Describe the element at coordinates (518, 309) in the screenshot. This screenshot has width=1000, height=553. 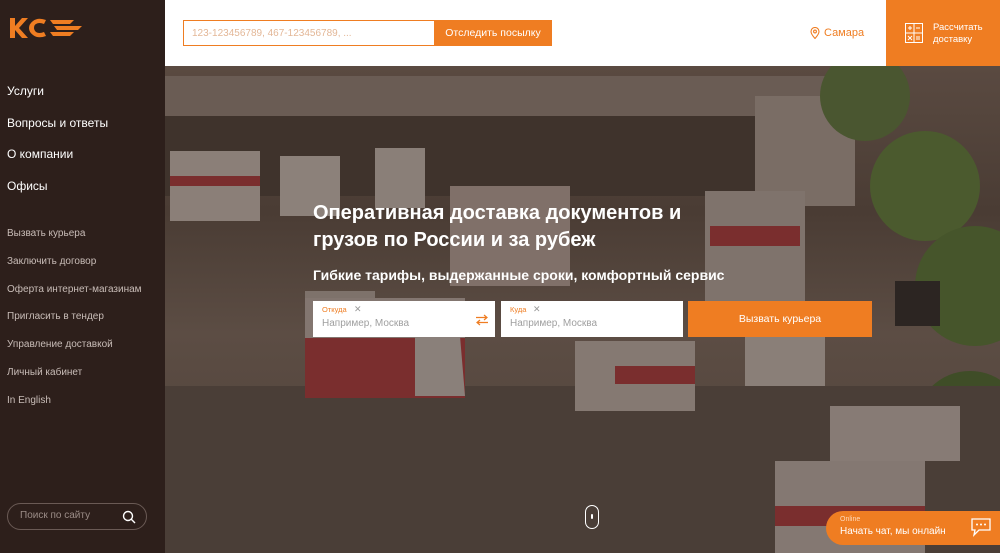
I see `to-field-label: Куда` at that location.